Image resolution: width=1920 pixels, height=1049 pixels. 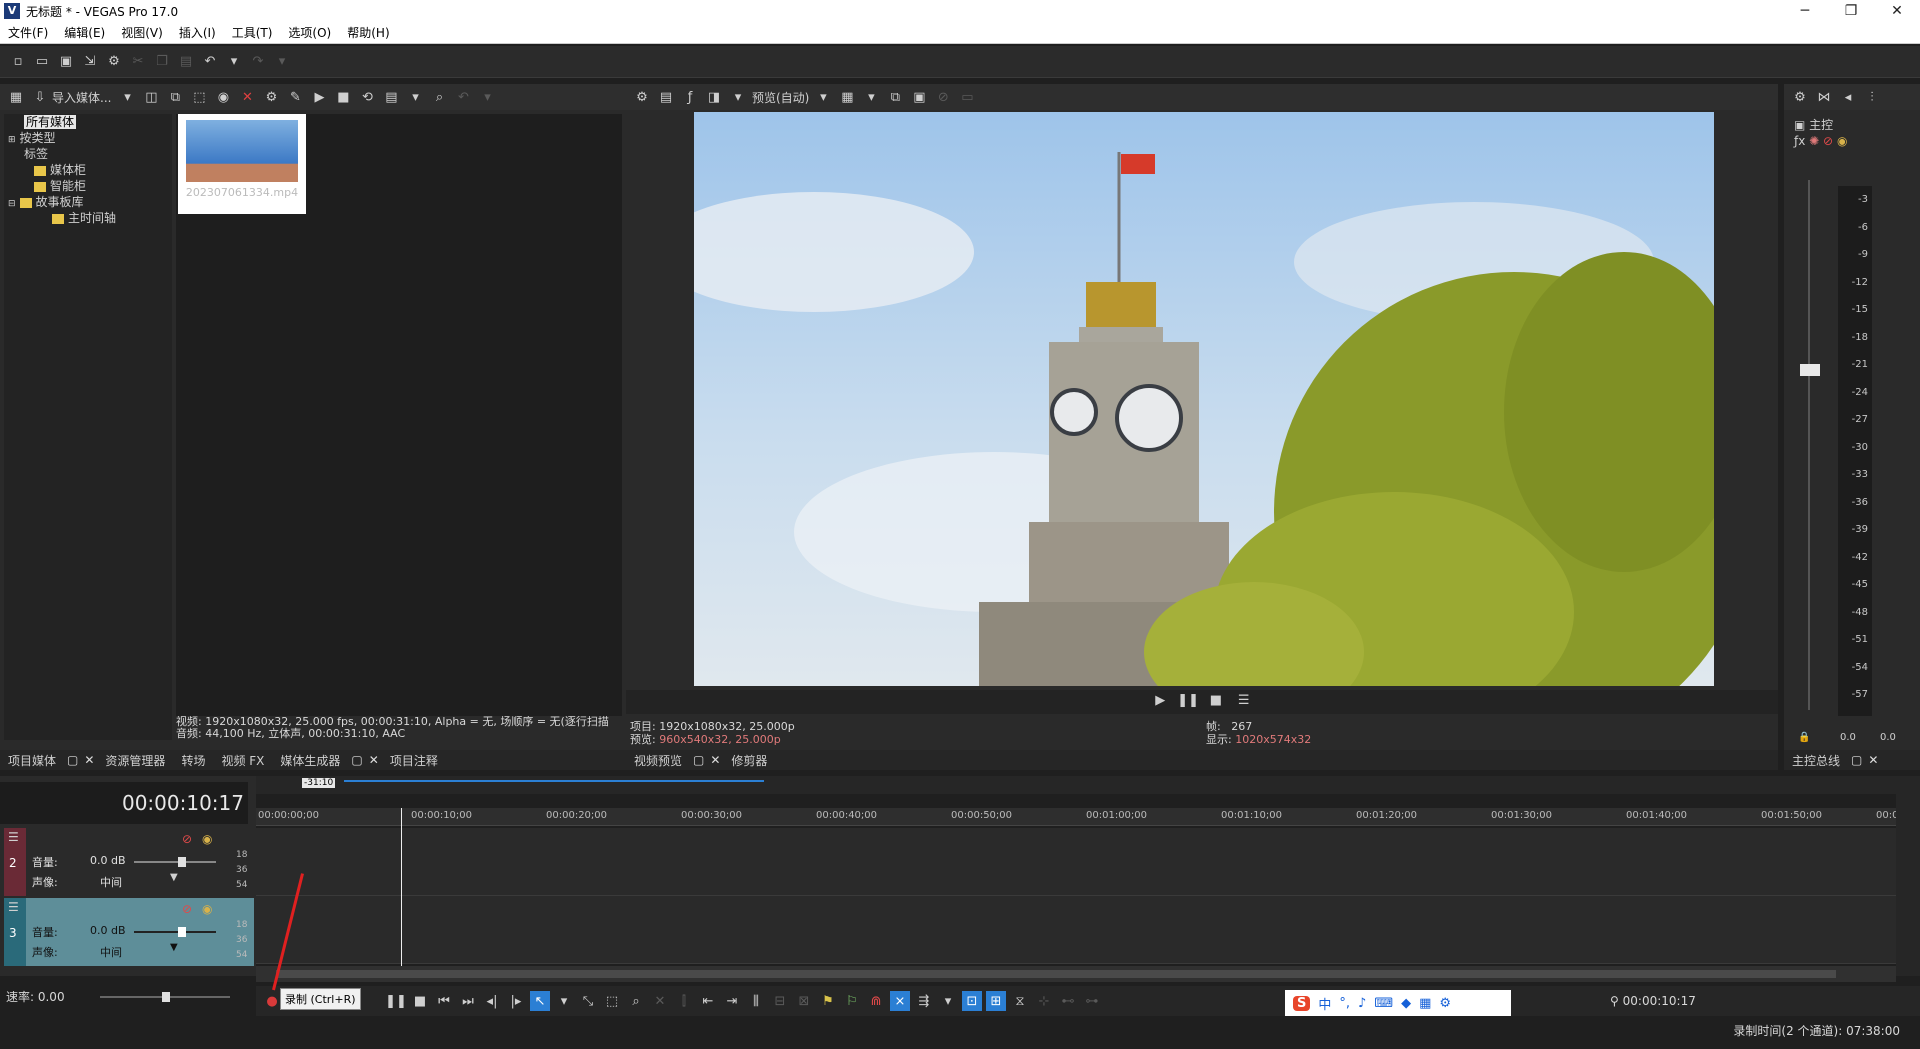 What do you see at coordinates (187, 909) in the screenshot?
I see `track-mute-icon: ⊘` at bounding box center [187, 909].